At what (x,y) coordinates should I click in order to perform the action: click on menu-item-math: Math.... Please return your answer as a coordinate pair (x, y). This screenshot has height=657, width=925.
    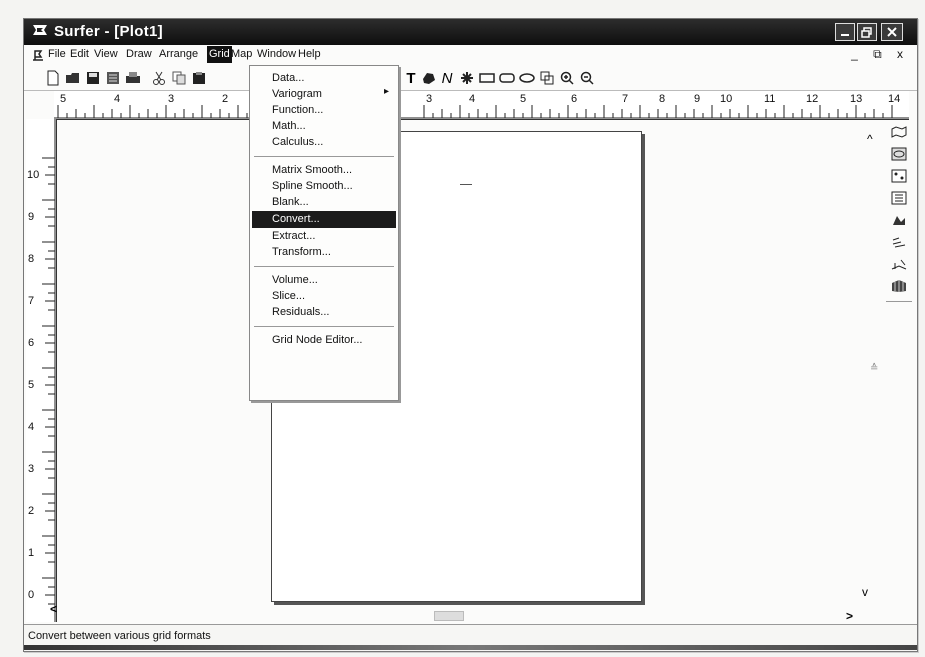
    Looking at the image, I should click on (289, 126).